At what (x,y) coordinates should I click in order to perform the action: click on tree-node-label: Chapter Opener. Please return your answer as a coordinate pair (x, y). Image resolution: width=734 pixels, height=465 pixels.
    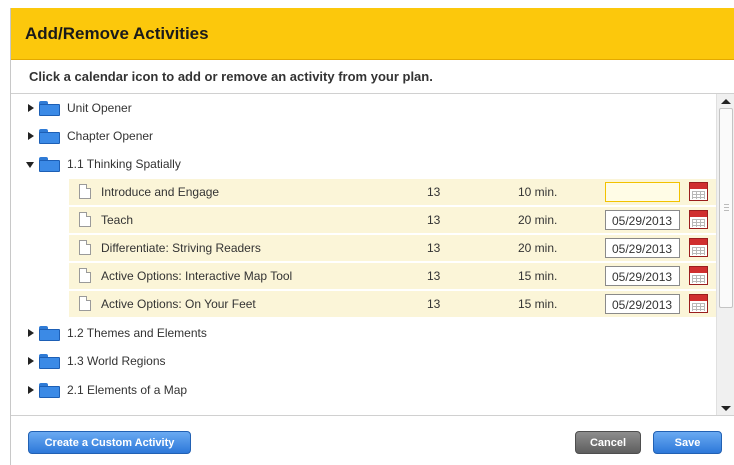
    Looking at the image, I should click on (110, 136).